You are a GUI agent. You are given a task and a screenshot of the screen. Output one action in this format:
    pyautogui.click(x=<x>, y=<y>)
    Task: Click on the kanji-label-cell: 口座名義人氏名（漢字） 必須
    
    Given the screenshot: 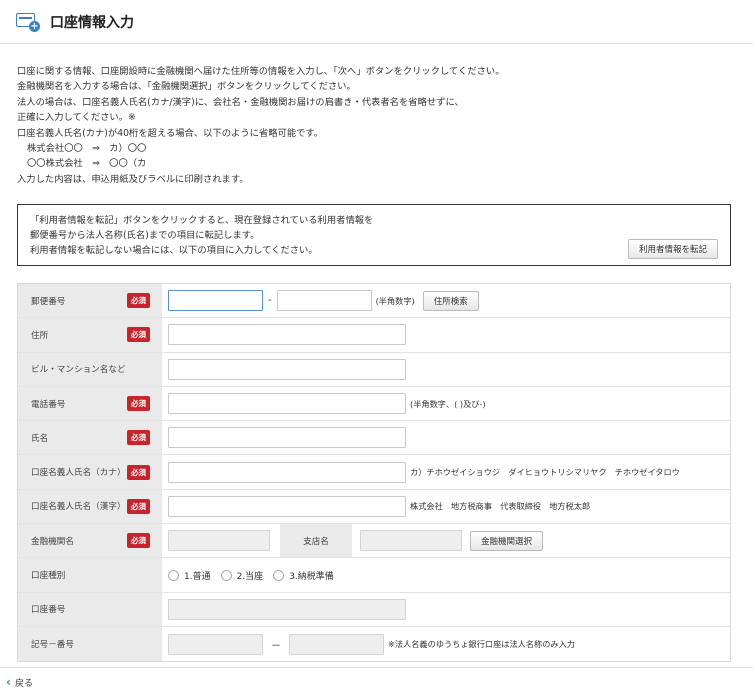 What is the action you would take?
    pyautogui.click(x=90, y=506)
    